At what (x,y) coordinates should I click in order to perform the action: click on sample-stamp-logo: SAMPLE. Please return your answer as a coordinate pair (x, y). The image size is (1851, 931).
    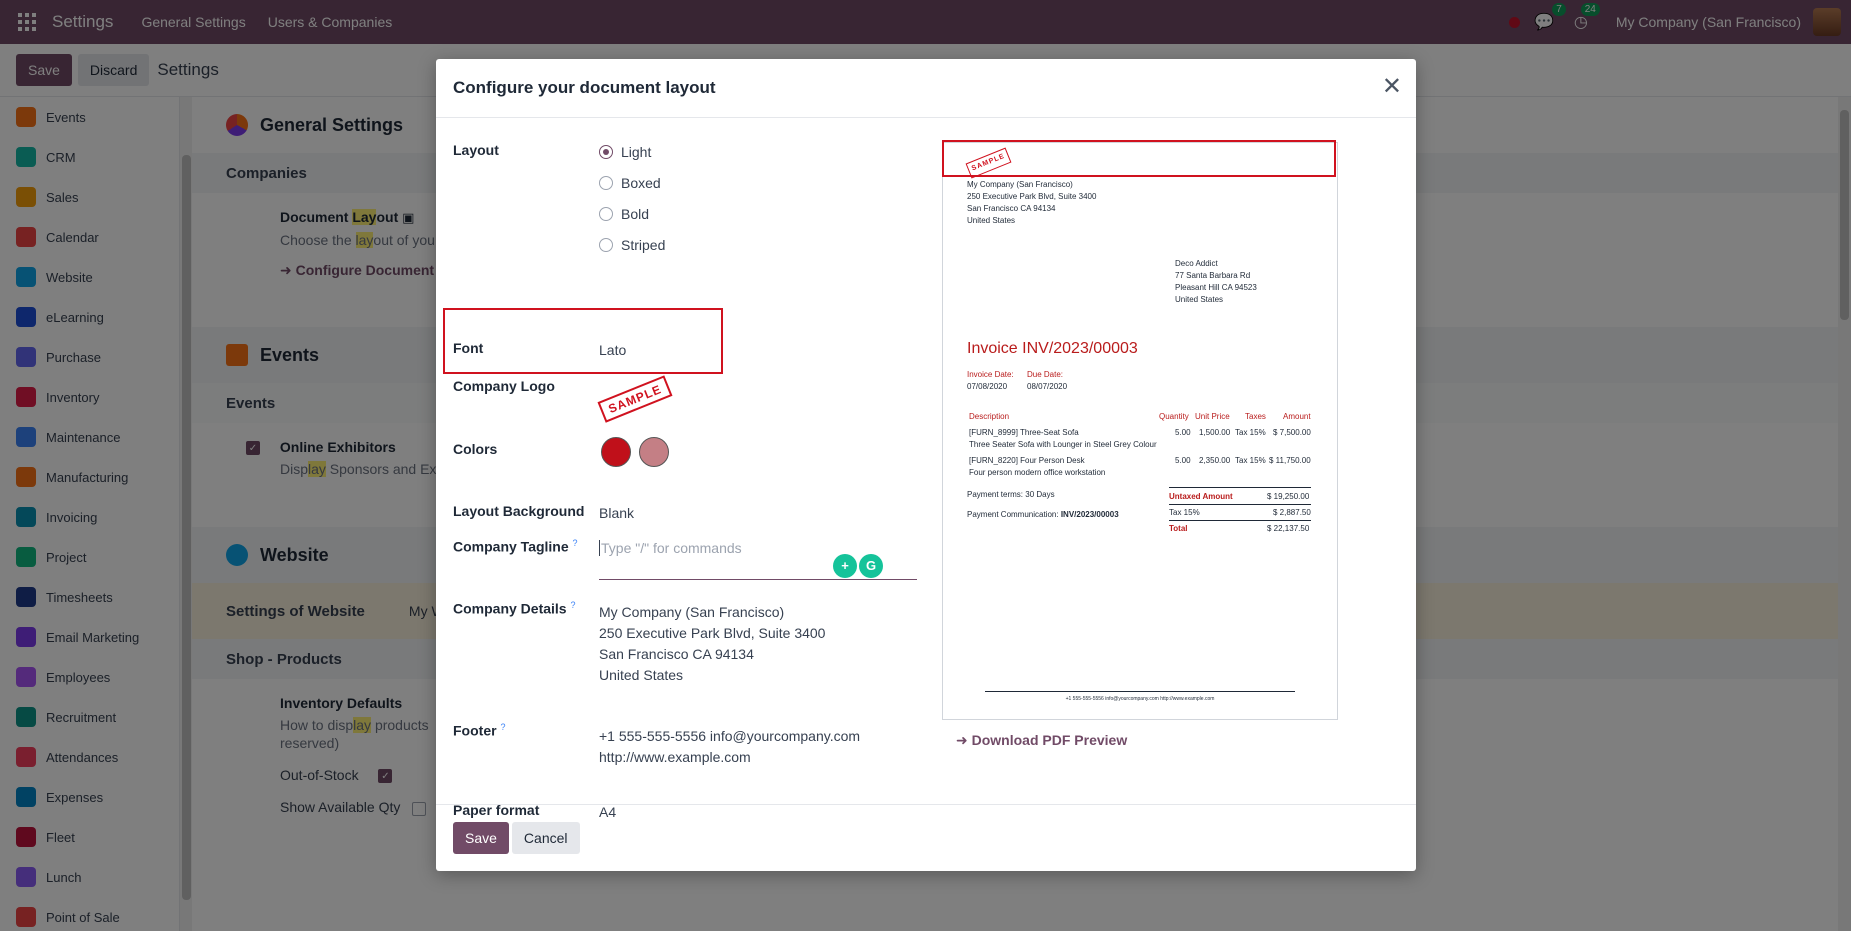
    Looking at the image, I should click on (635, 399).